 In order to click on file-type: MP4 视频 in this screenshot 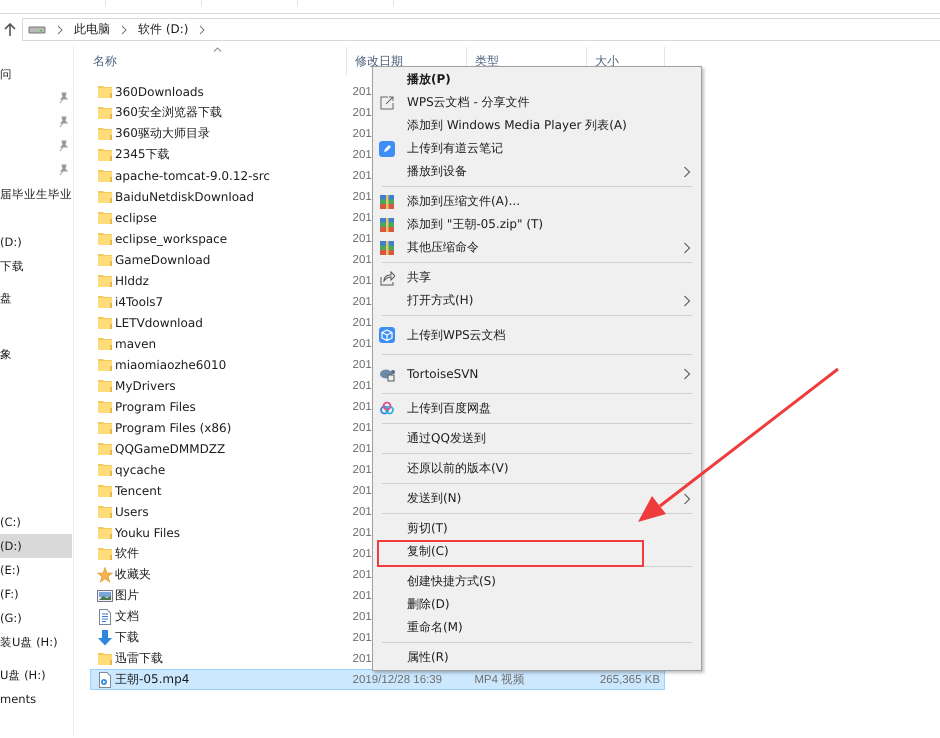, I will do `click(500, 679)`.